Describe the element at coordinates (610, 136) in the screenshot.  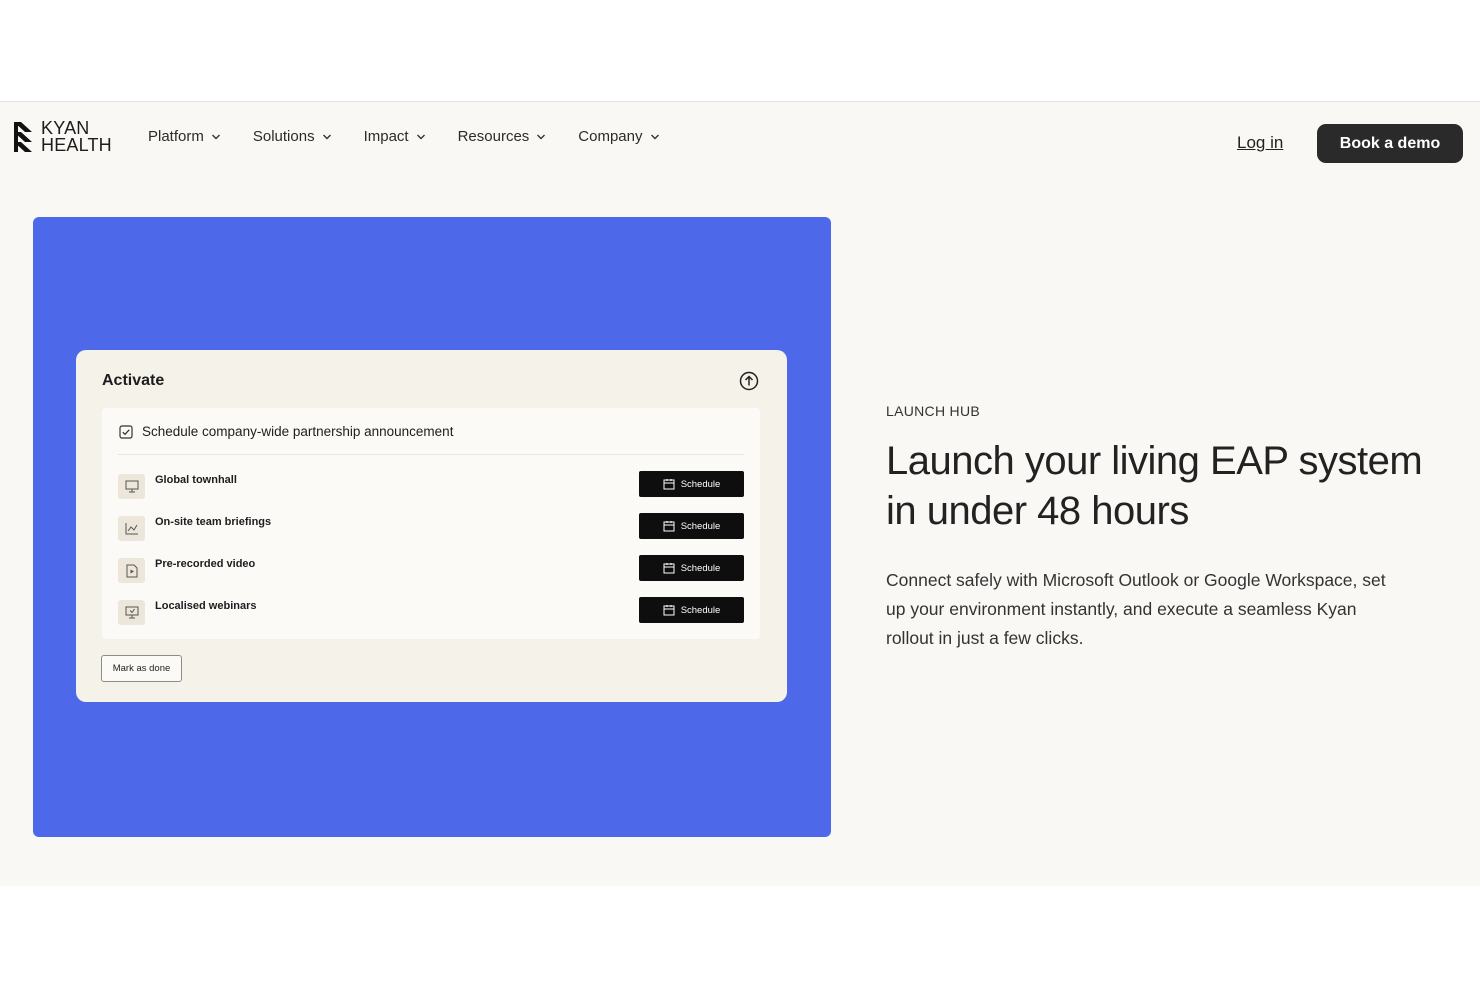
I see `nav-company-label: Company` at that location.